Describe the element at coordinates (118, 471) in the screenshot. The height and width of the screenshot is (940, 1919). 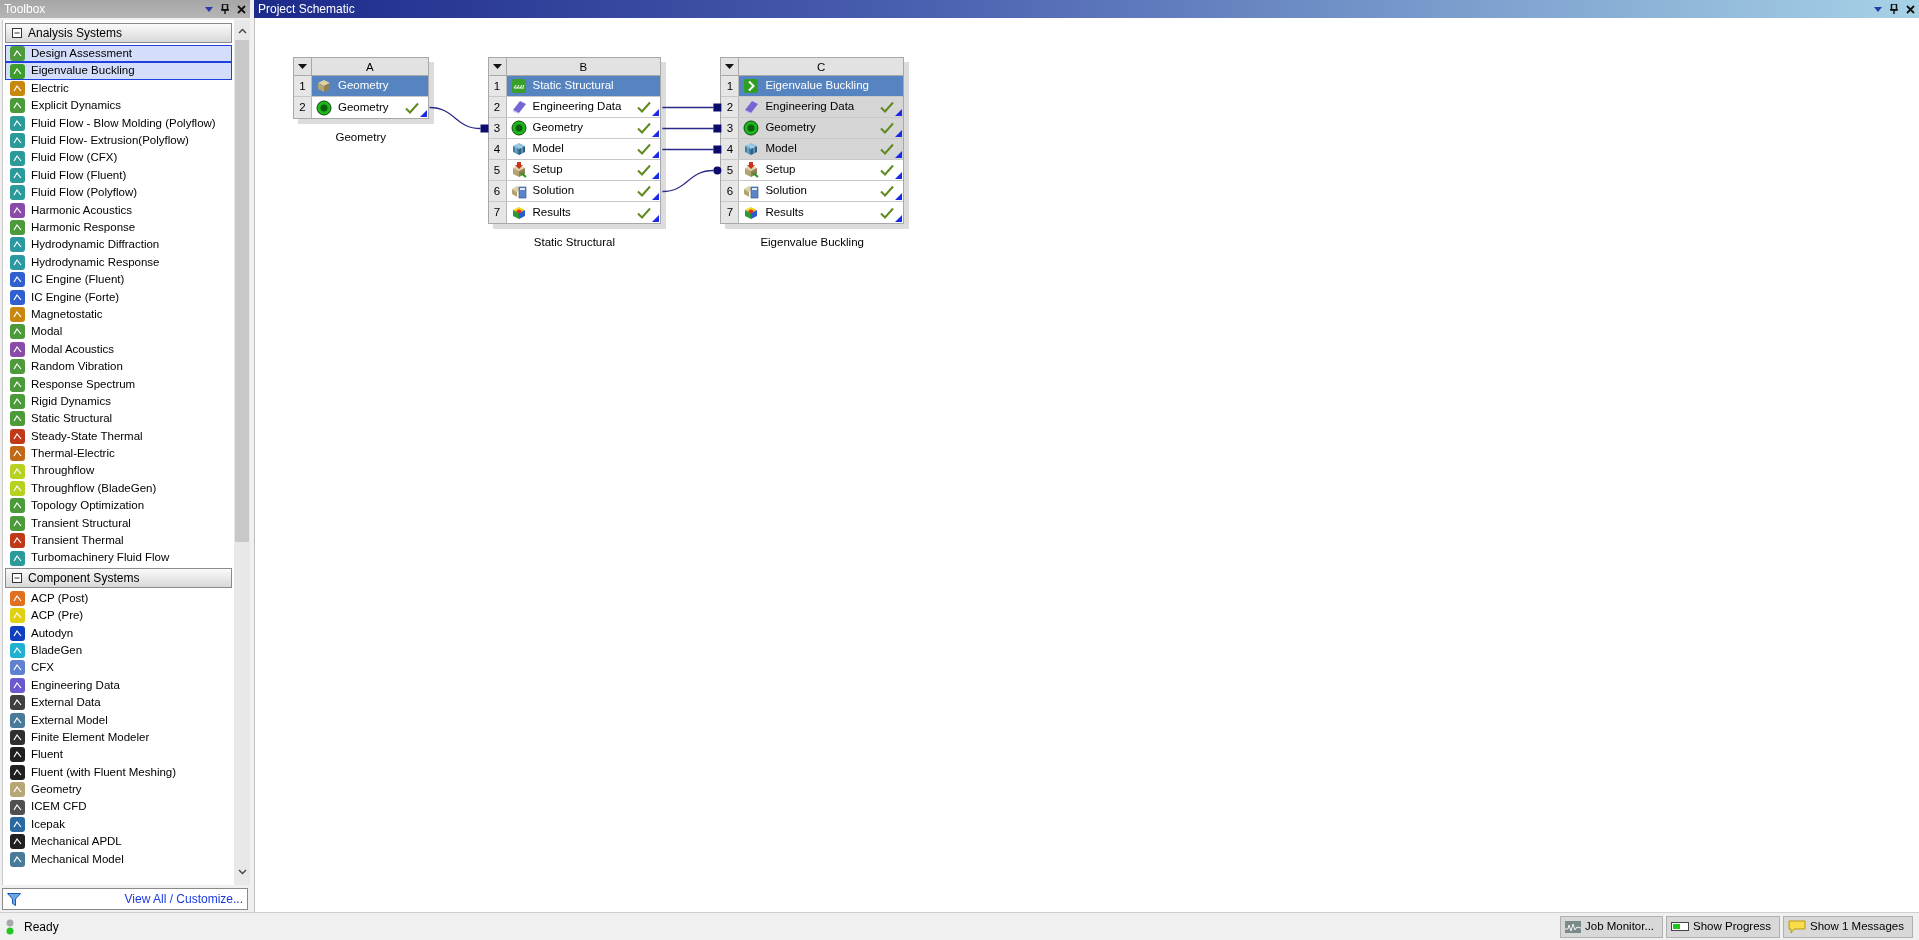
I see `toolbox-item: Throughflow` at that location.